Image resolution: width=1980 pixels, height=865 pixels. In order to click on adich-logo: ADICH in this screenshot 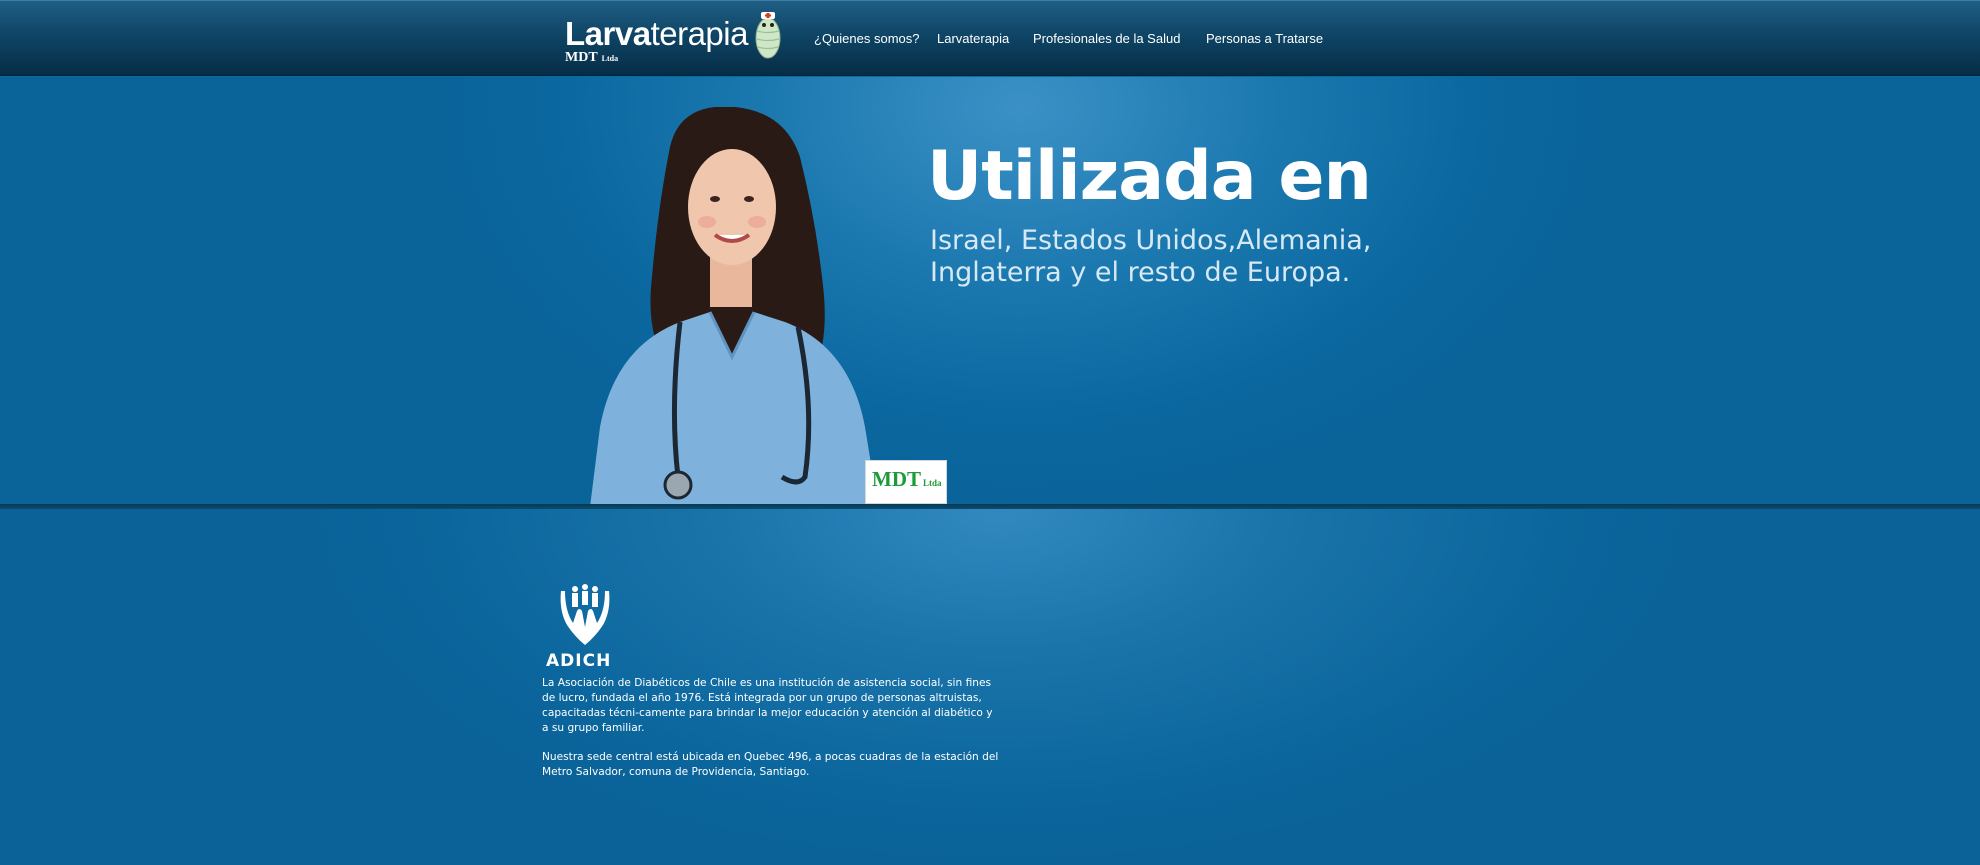, I will do `click(585, 626)`.